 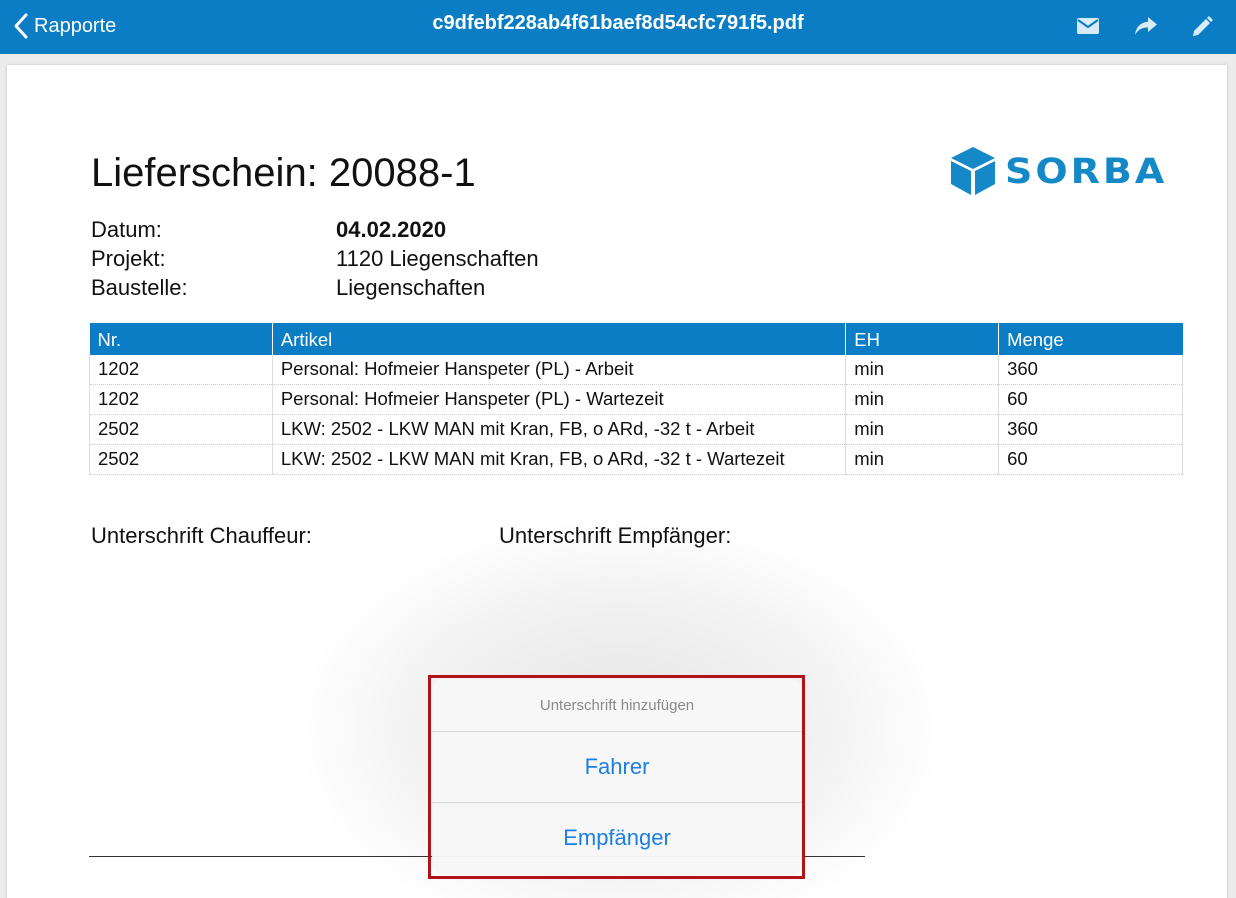 I want to click on company-logo: SORBA, so click(x=1057, y=171).